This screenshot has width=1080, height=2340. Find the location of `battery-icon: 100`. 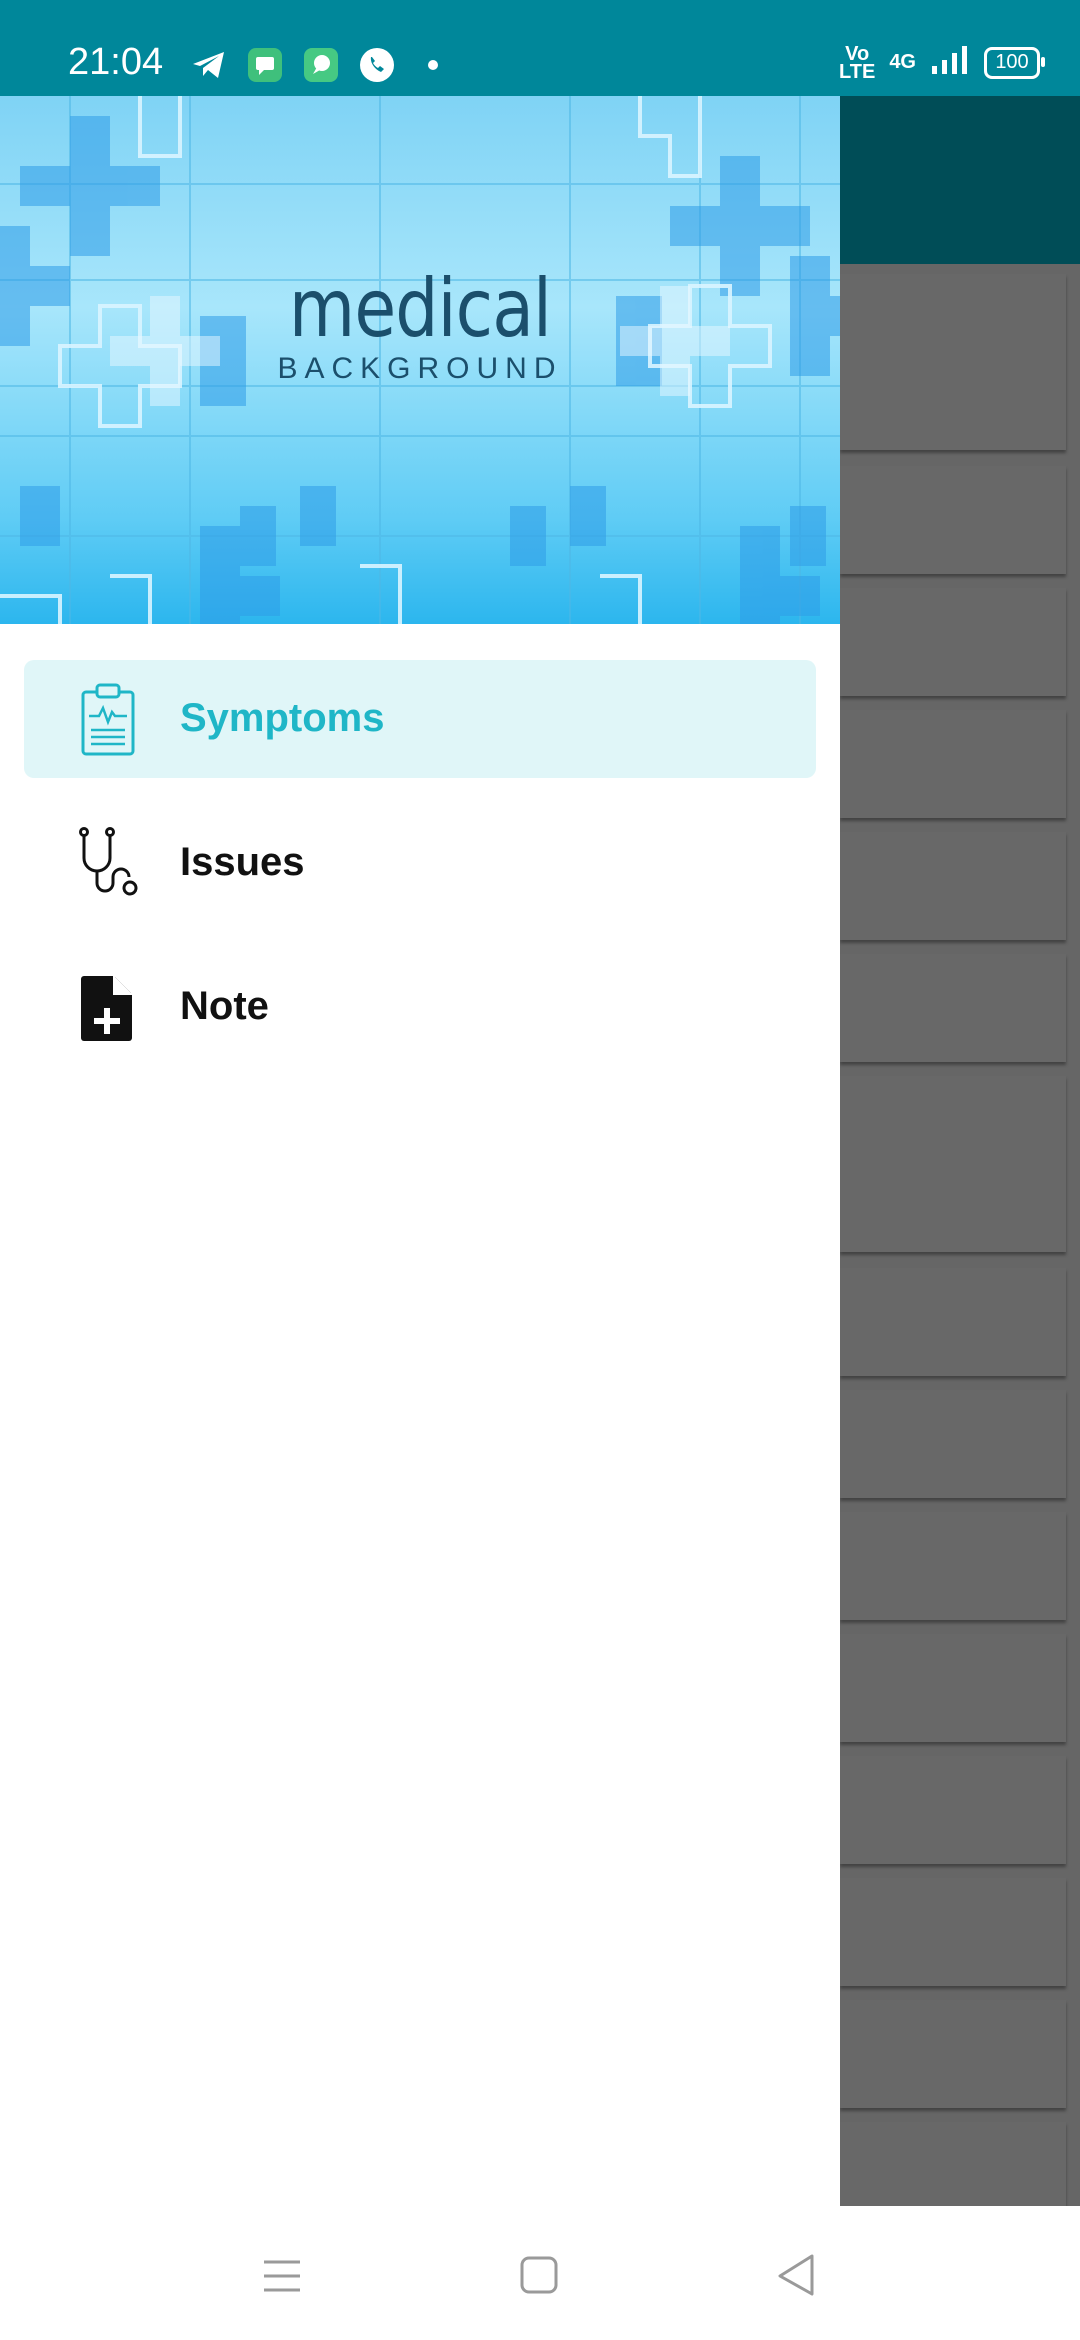

battery-icon: 100 is located at coordinates (1014, 62).